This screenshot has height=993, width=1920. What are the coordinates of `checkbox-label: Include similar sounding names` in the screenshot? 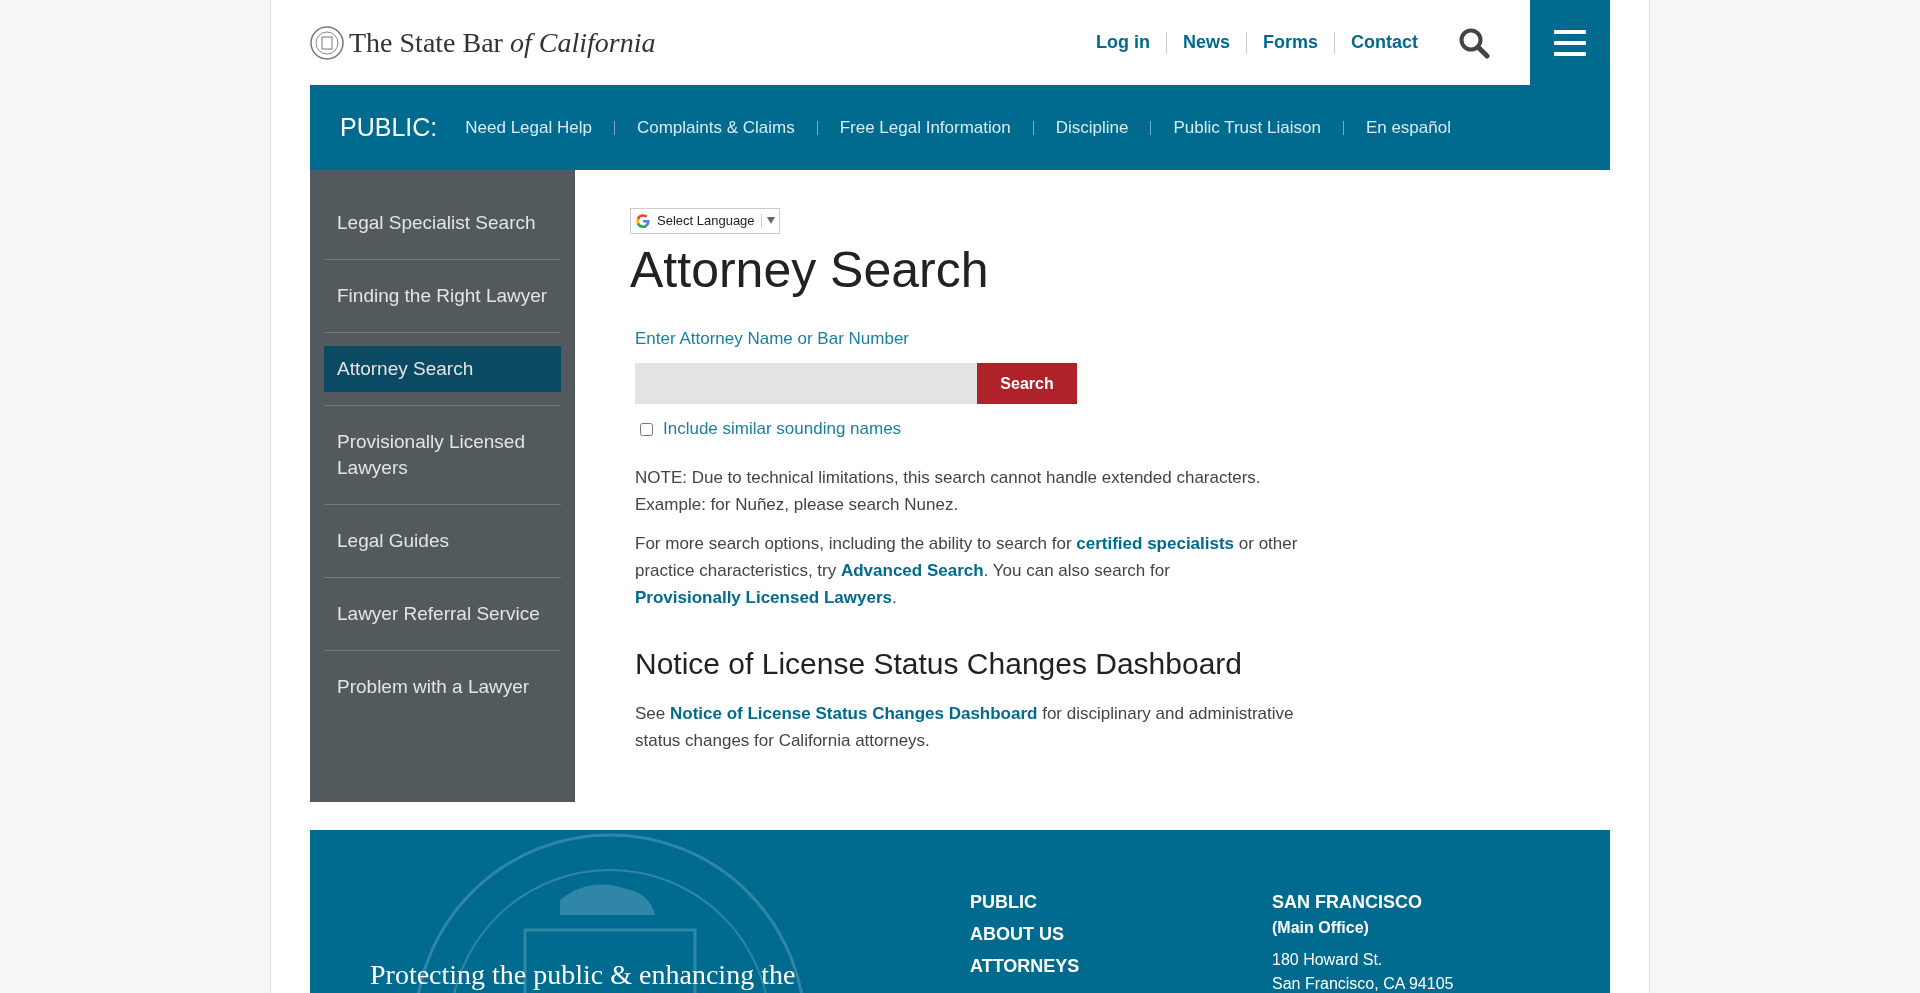 It's located at (782, 429).